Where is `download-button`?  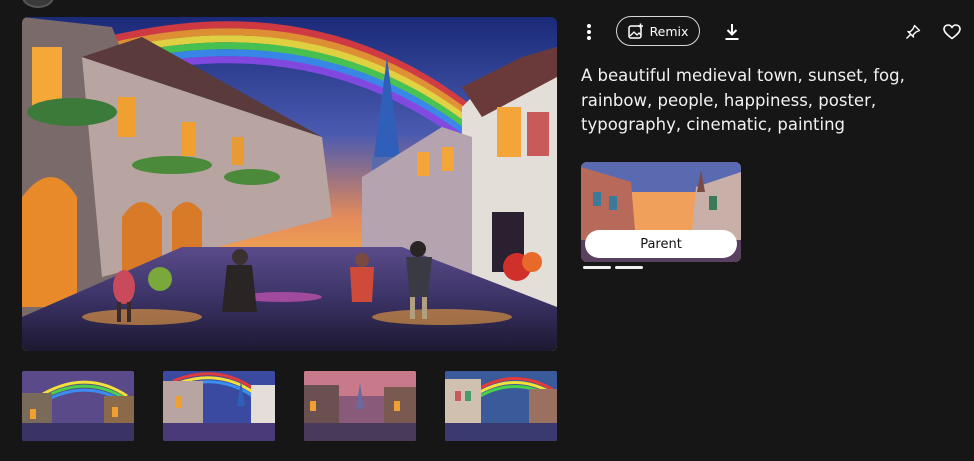
download-button is located at coordinates (732, 32).